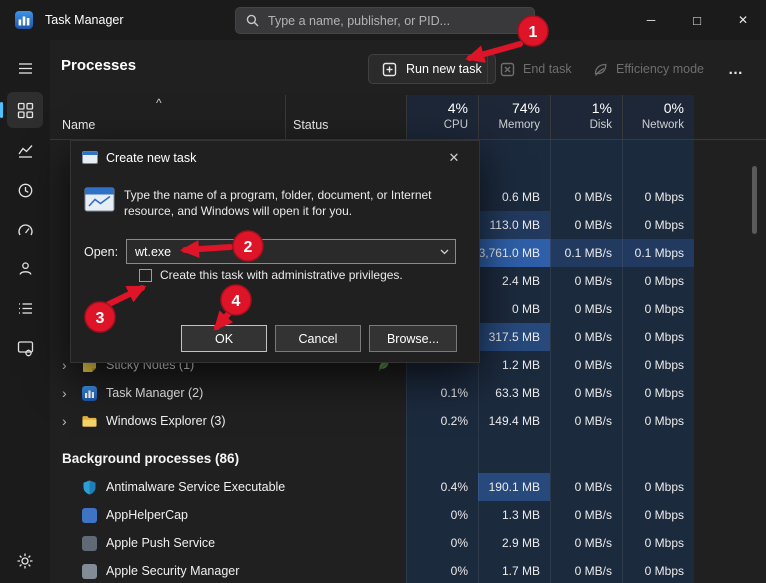  I want to click on column-header-disk: 1% Disk, so click(586, 117).